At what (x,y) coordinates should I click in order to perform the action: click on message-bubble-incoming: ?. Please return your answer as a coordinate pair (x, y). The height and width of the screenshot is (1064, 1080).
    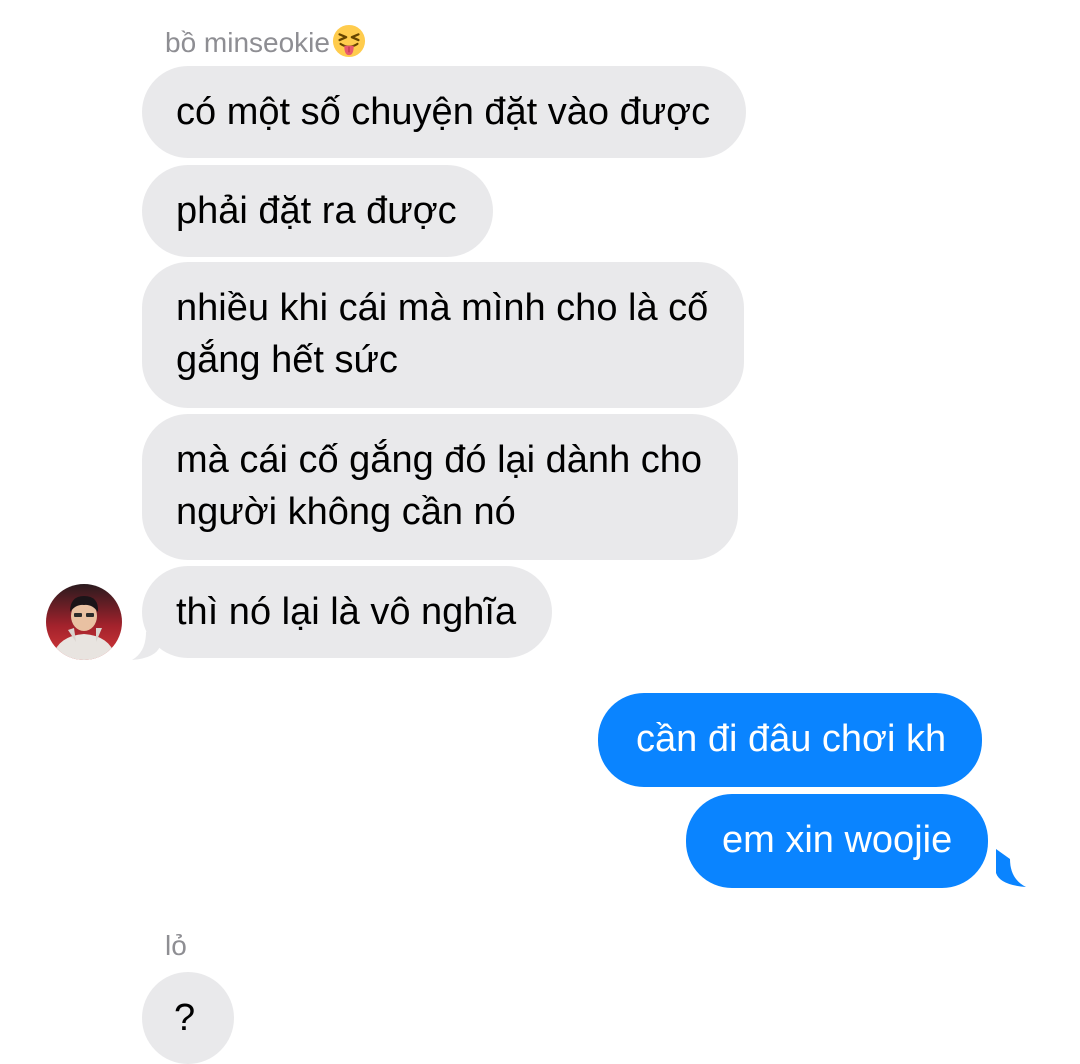
    Looking at the image, I should click on (188, 1018).